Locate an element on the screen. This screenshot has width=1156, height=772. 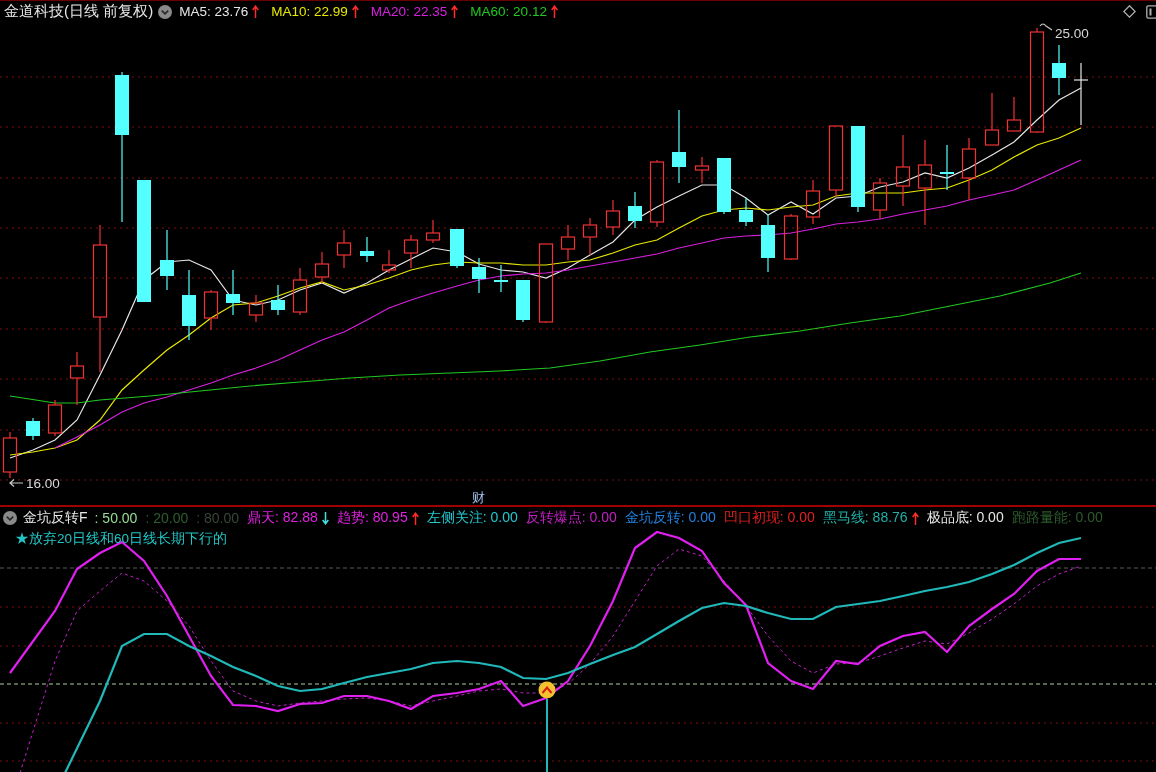
indicator-value: 凹口初现: 0.00 is located at coordinates (769, 518).